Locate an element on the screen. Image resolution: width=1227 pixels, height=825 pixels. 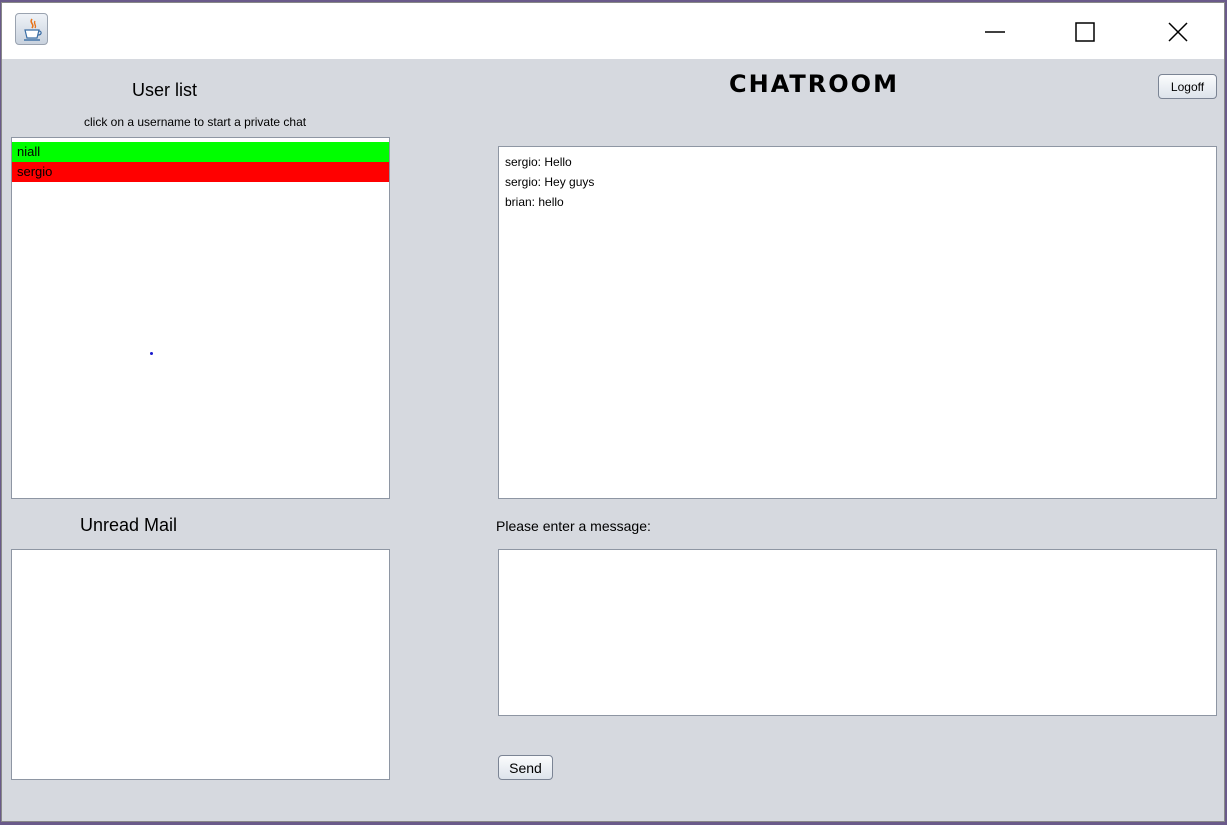
user-list: niall sergio is located at coordinates (200, 318).